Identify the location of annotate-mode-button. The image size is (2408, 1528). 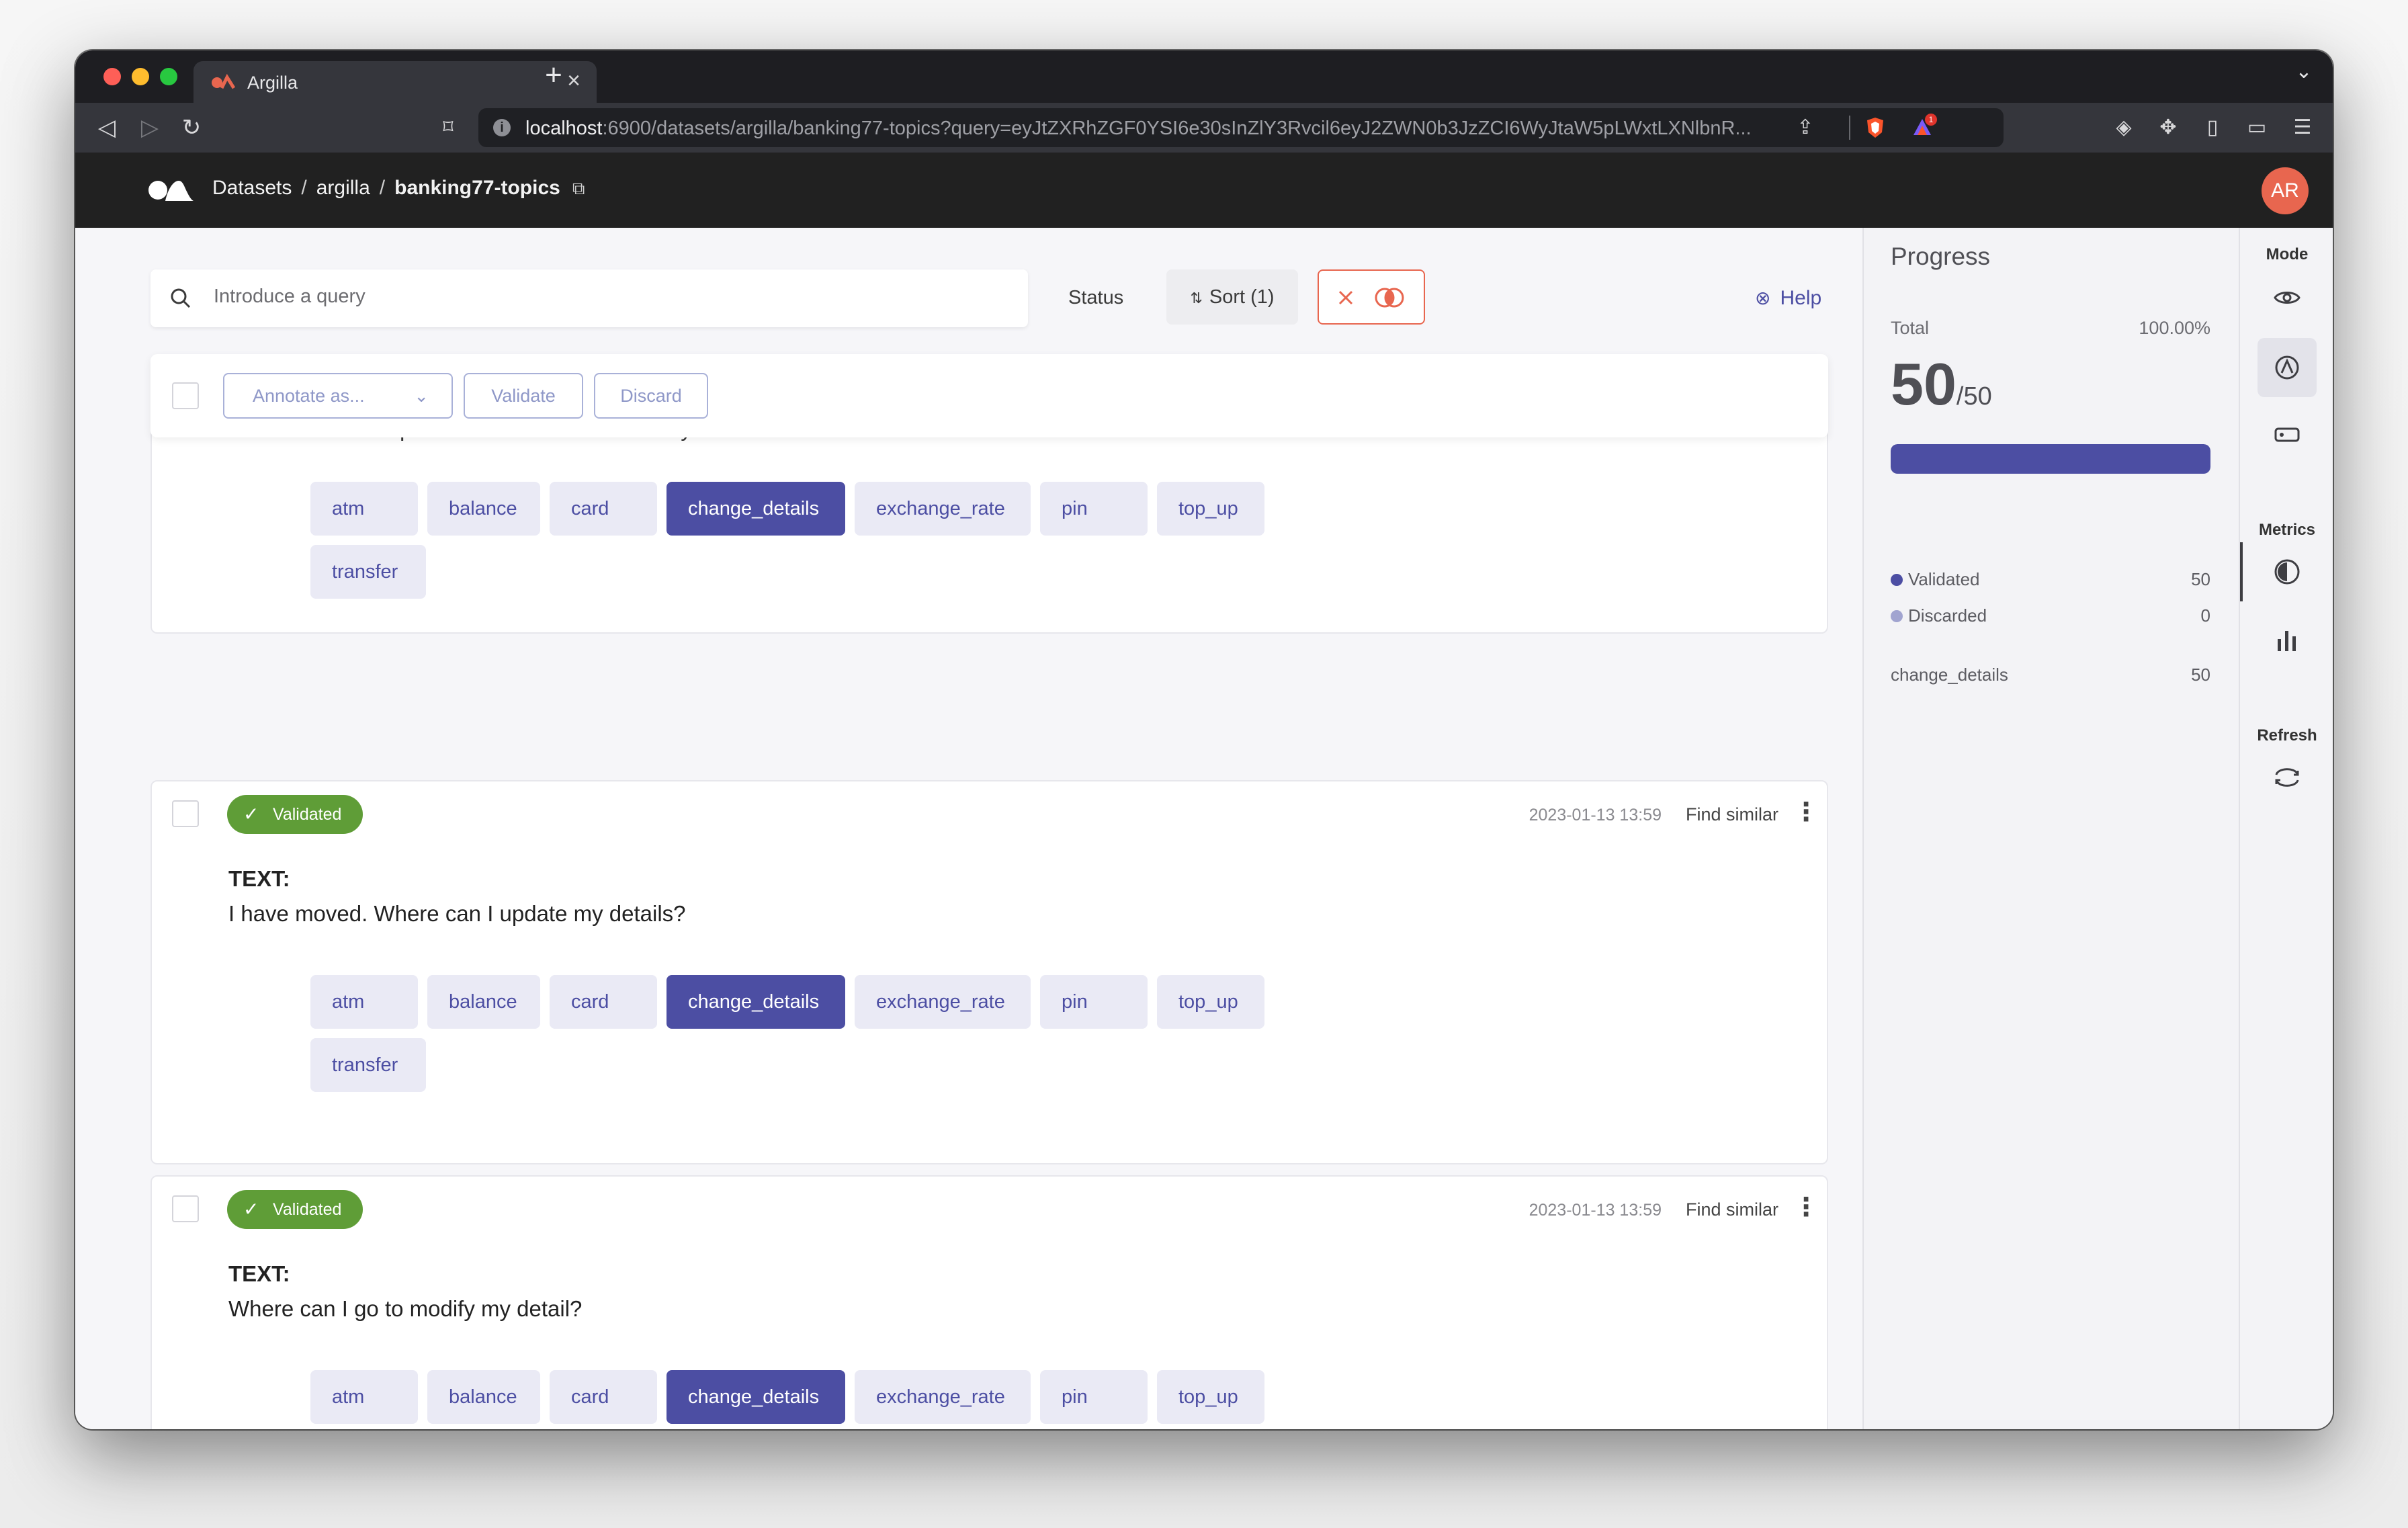
(2287, 368).